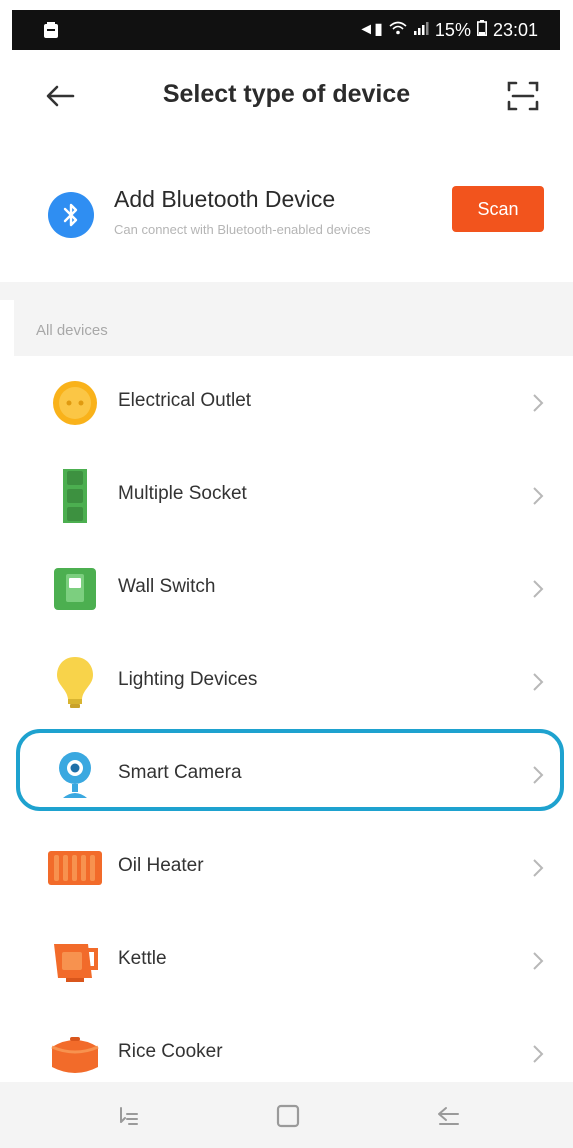 The image size is (573, 1148). What do you see at coordinates (421, 30) in the screenshot?
I see `signal-icon` at bounding box center [421, 30].